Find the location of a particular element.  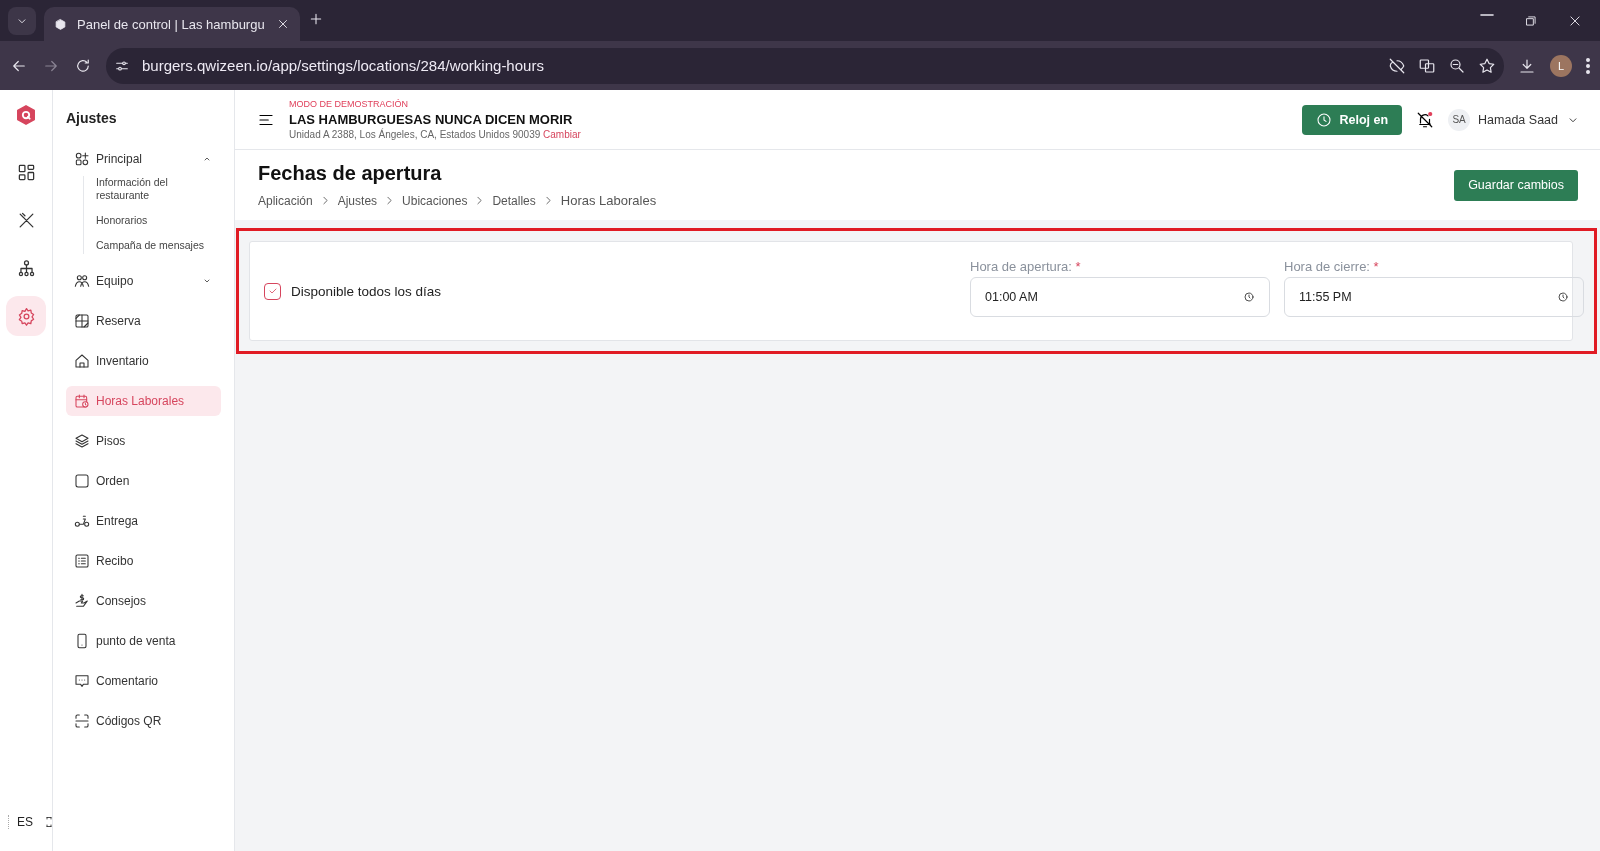

browser-tab: Panel de control | Las hamburgu is located at coordinates (172, 24).